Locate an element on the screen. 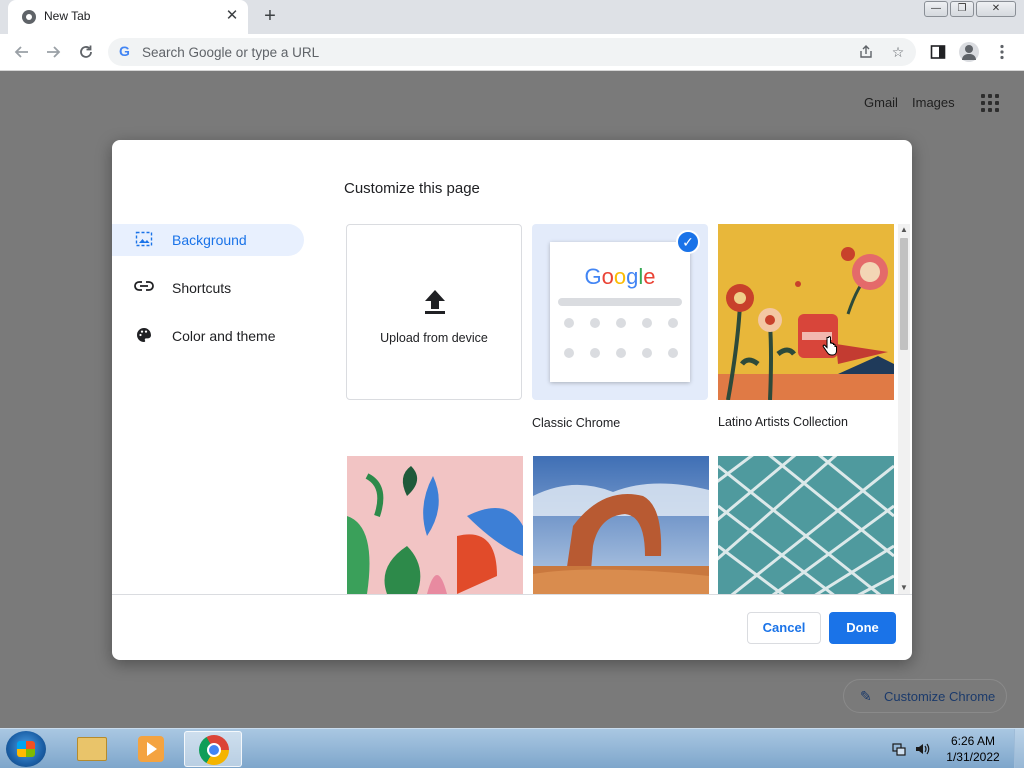 Image resolution: width=1024 pixels, height=768 pixels. minimize-button: — is located at coordinates (936, 9).